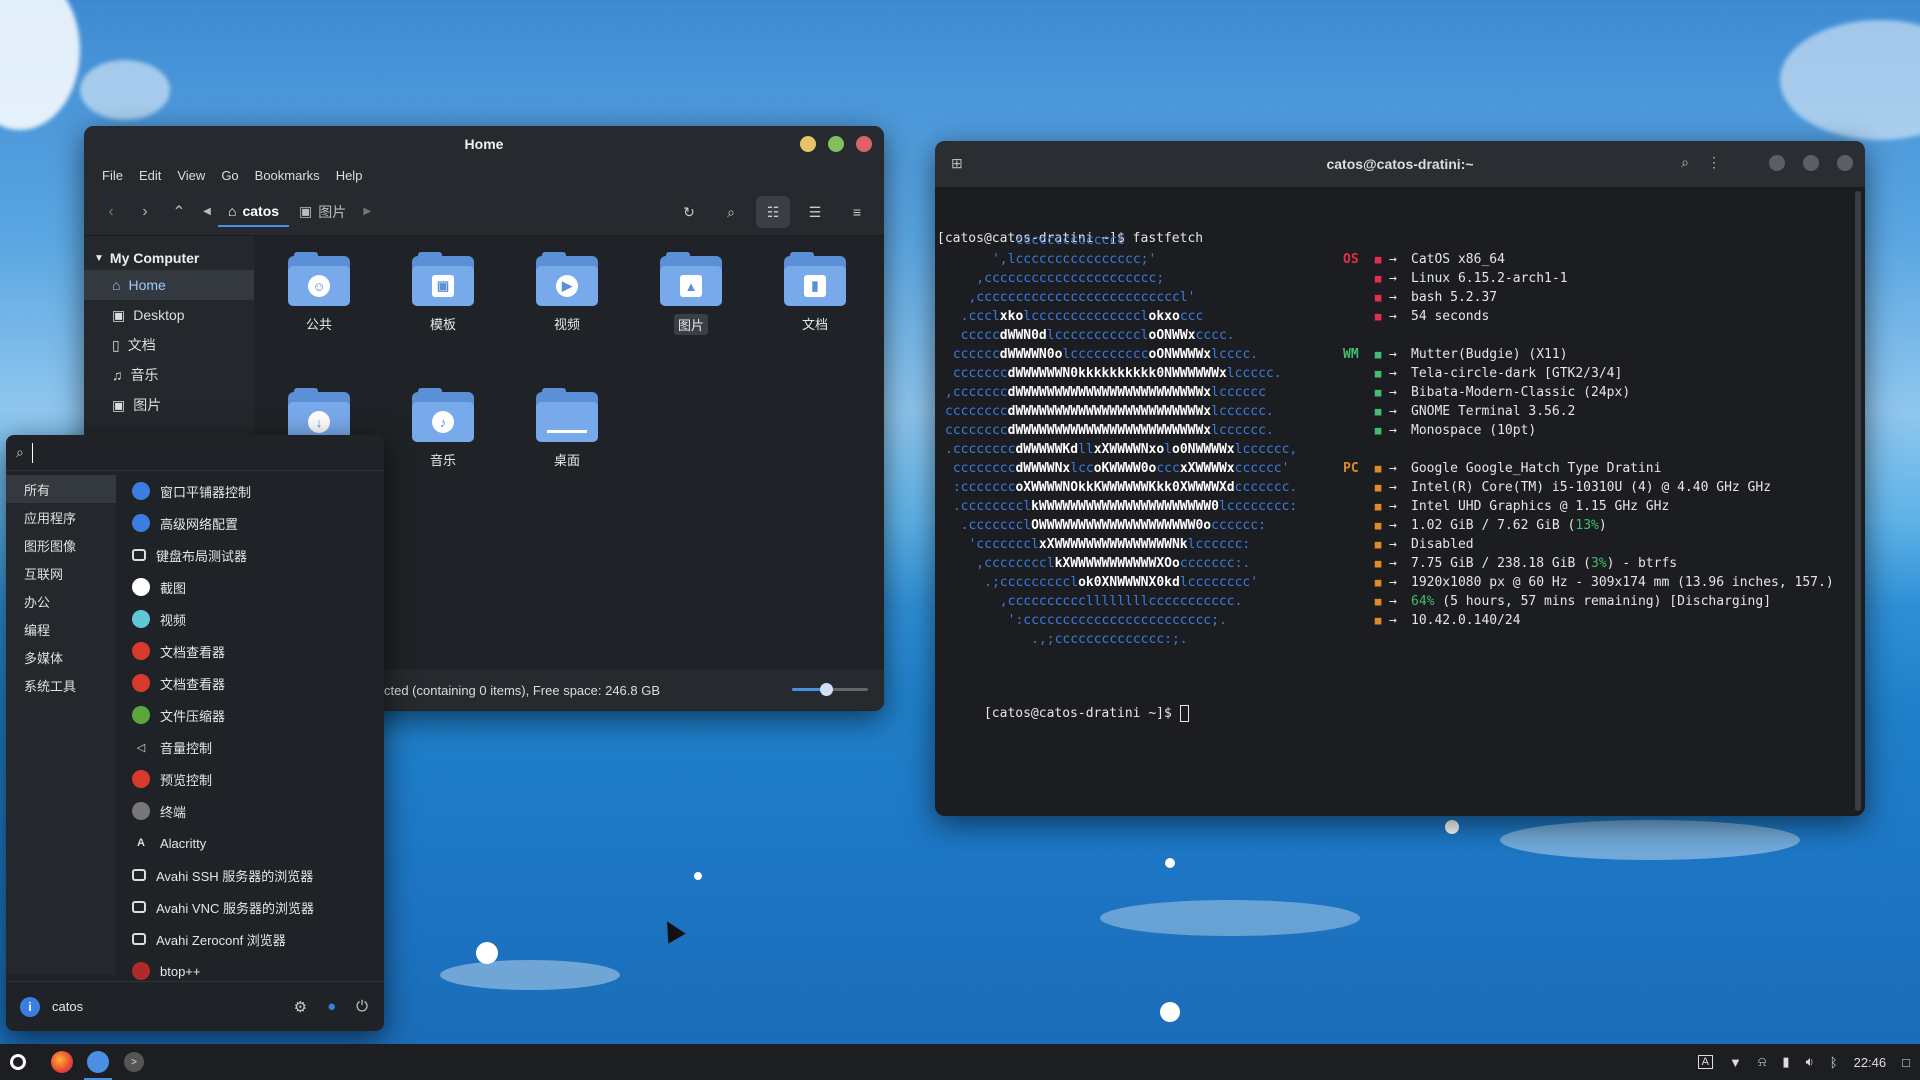 The height and width of the screenshot is (1080, 1920). I want to click on breadcrumb-next: ▣ 图片, so click(322, 212).